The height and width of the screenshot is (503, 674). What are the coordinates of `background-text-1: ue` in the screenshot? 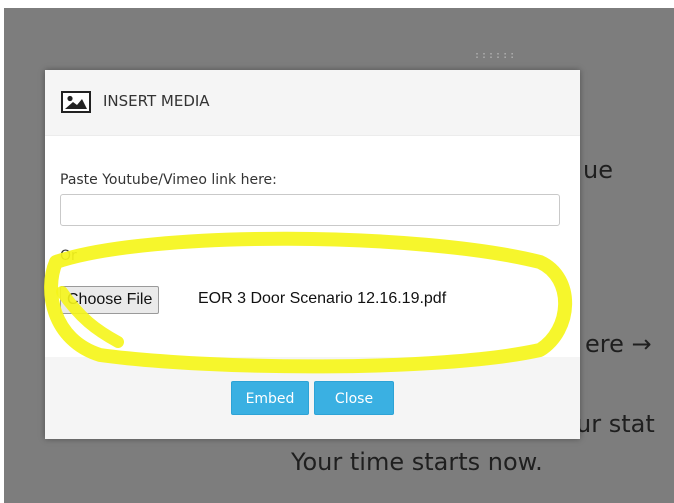 It's located at (598, 170).